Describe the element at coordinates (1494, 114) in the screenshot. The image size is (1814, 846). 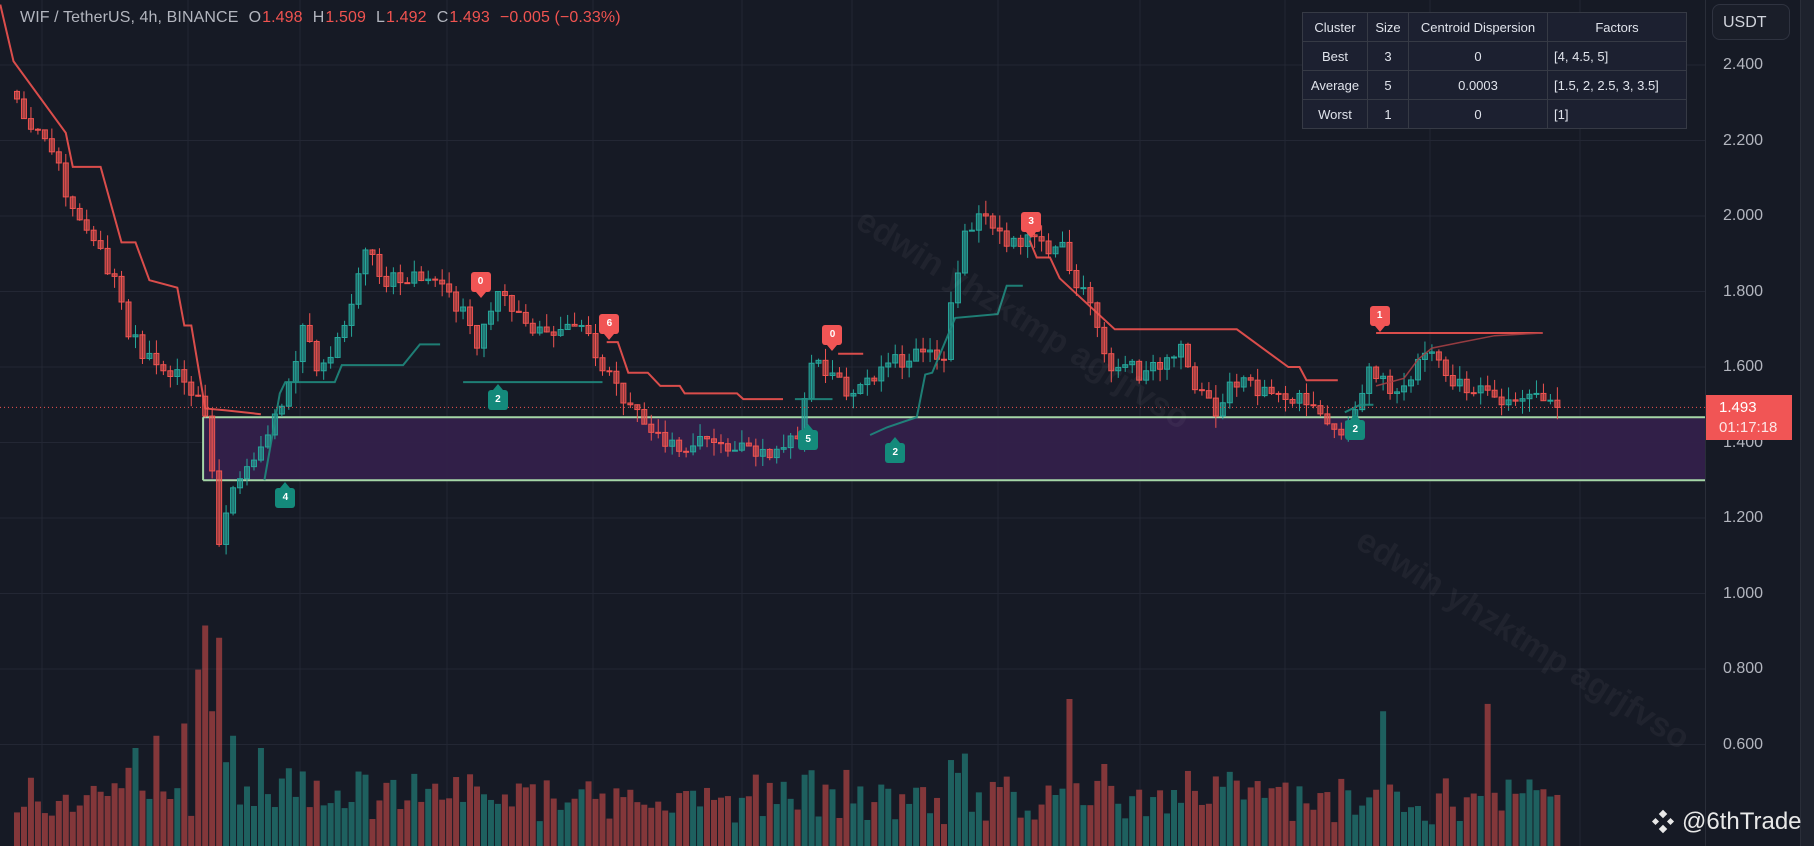
I see `table-row: Worst 1 0 [1]` at that location.